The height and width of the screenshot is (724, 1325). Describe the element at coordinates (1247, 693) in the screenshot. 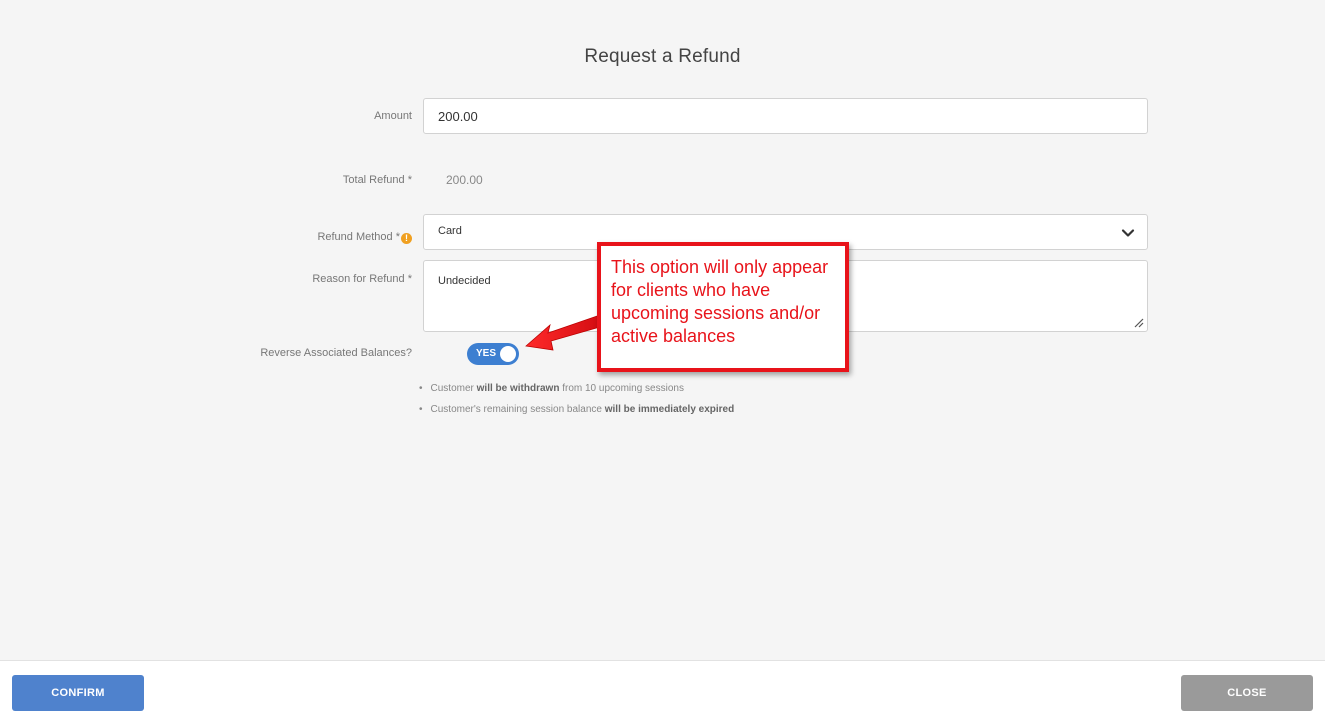

I see `close-button: CLOSE` at that location.